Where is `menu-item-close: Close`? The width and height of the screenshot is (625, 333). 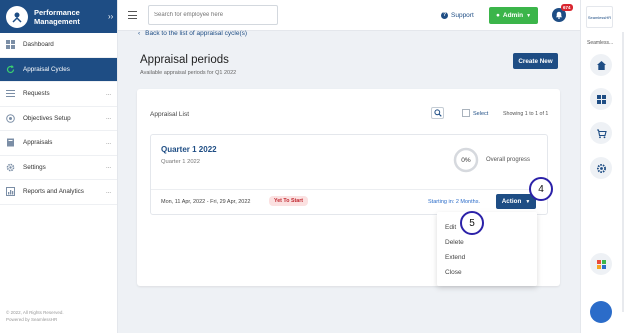 menu-item-close: Close is located at coordinates (453, 272).